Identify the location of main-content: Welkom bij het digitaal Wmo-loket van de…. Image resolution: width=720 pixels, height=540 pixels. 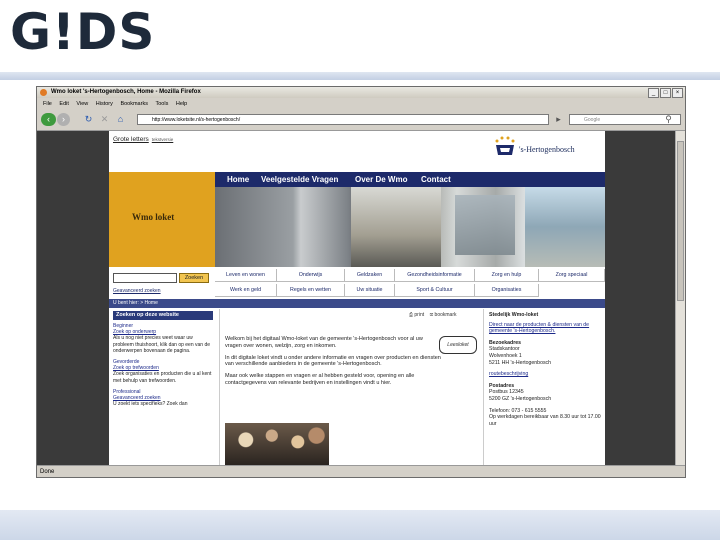
(335, 361).